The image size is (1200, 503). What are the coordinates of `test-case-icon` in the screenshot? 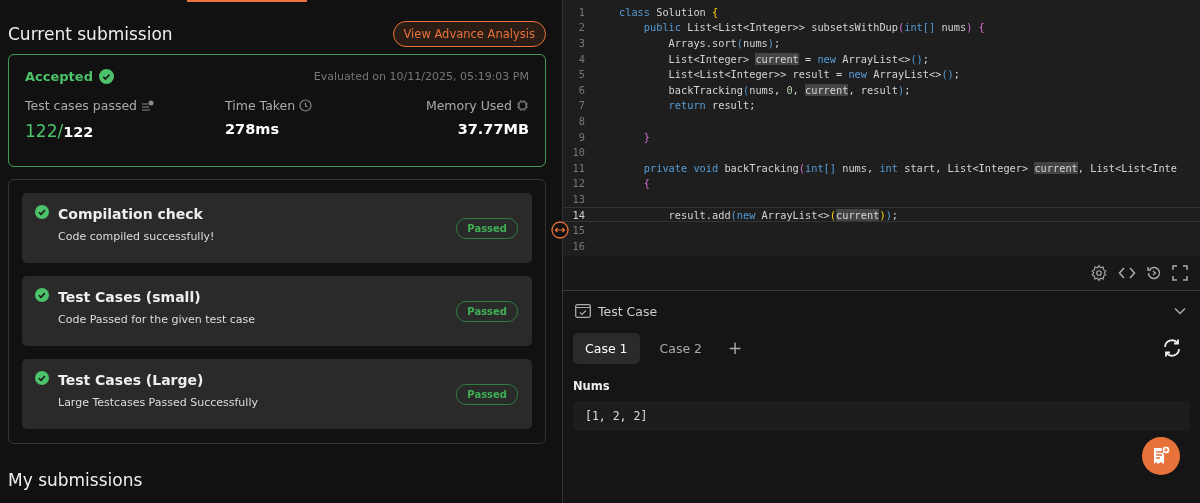 It's located at (583, 311).